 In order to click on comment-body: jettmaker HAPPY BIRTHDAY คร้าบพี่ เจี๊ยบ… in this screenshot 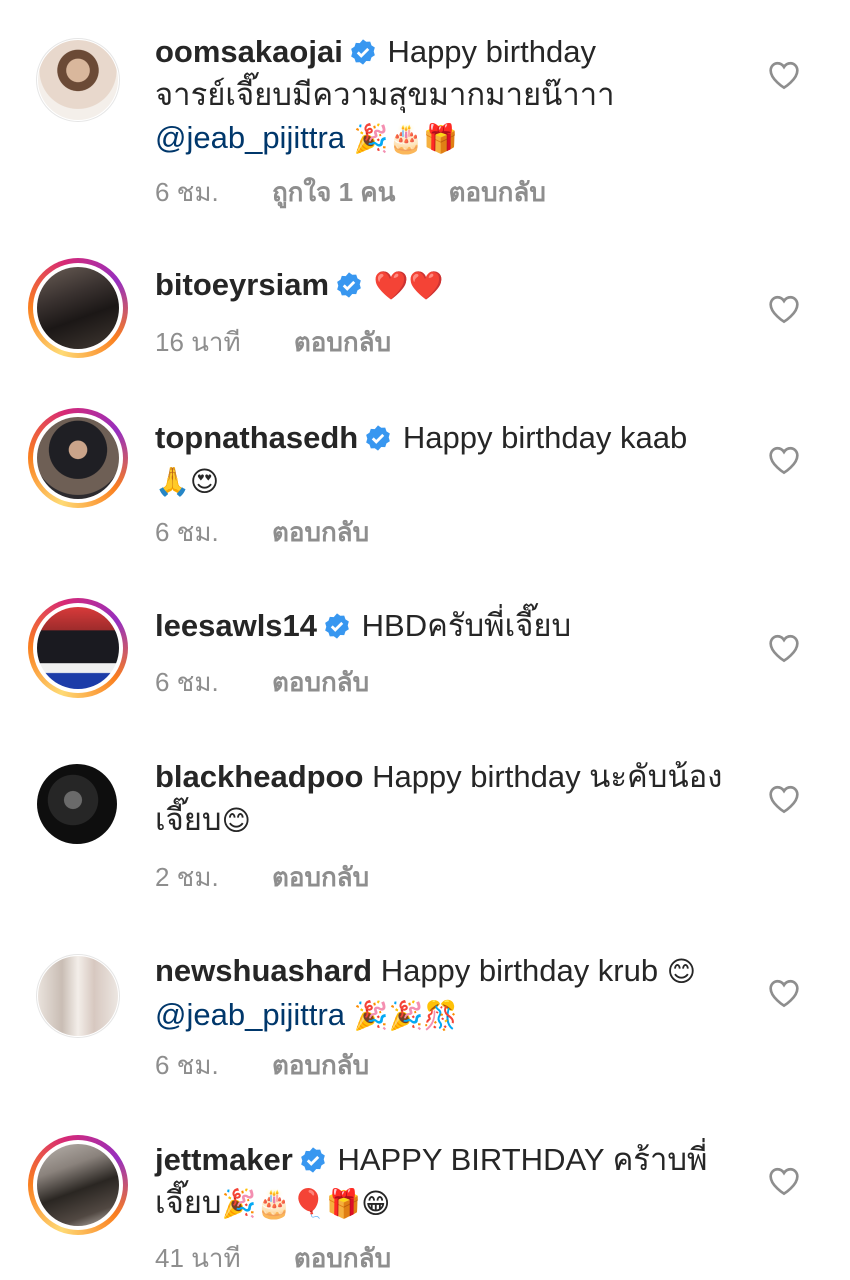, I will do `click(450, 1181)`.